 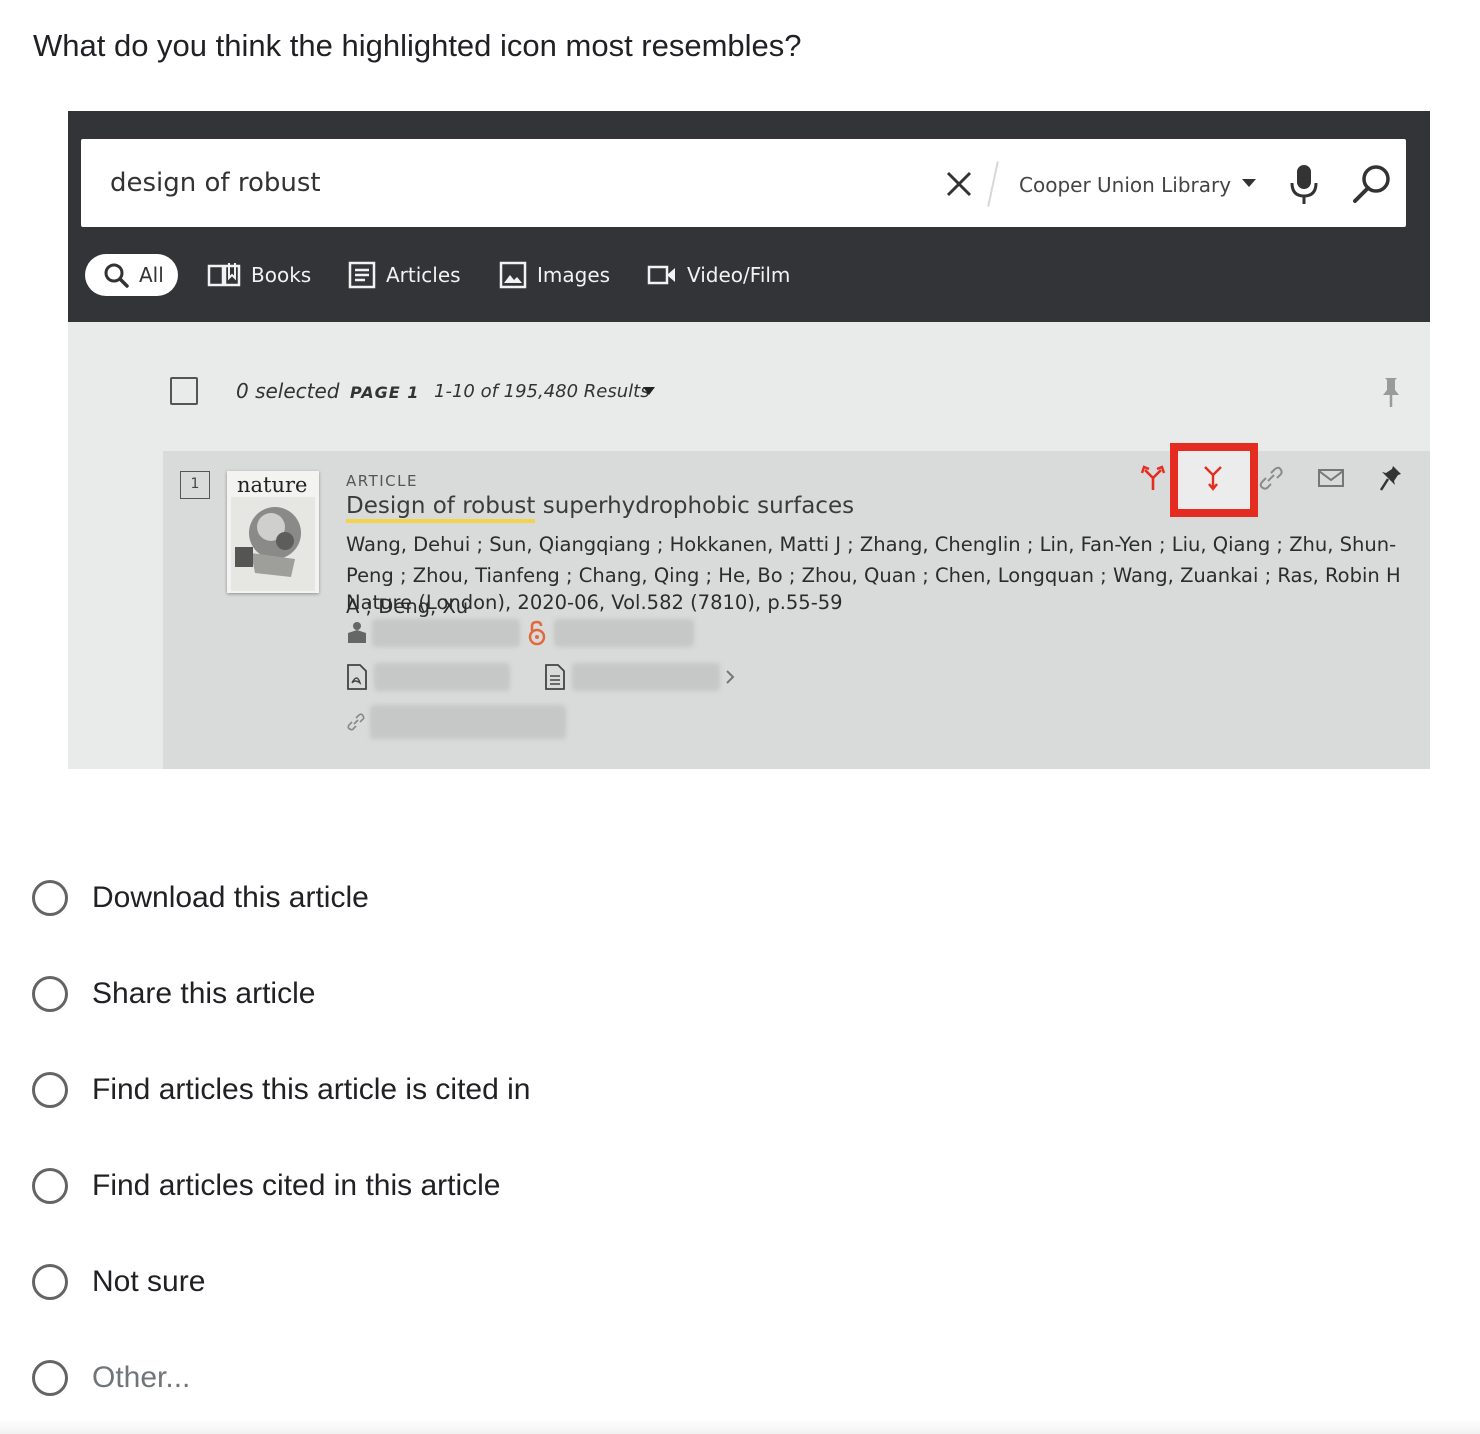 What do you see at coordinates (281, 275) in the screenshot?
I see `tab-label: Books` at bounding box center [281, 275].